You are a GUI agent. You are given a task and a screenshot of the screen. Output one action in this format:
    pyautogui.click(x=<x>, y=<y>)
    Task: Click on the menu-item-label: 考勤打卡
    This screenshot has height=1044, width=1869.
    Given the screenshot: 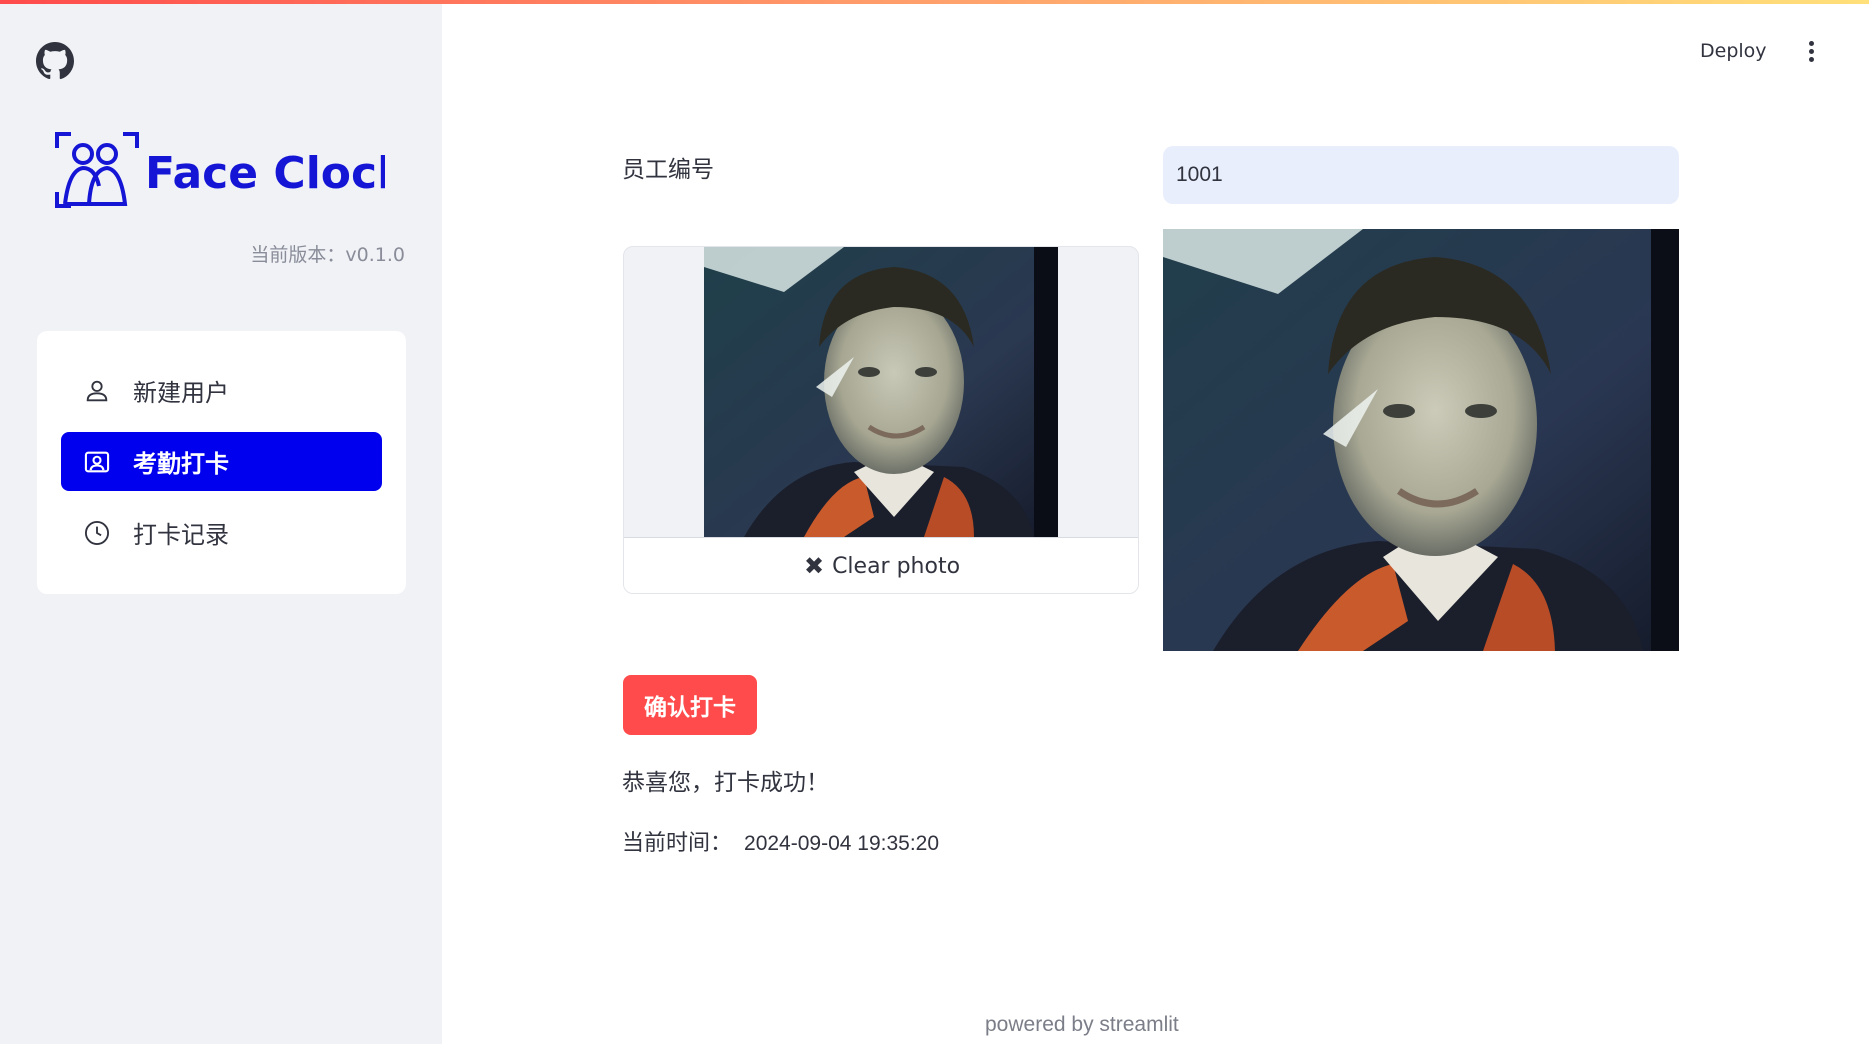 What is the action you would take?
    pyautogui.click(x=181, y=464)
    